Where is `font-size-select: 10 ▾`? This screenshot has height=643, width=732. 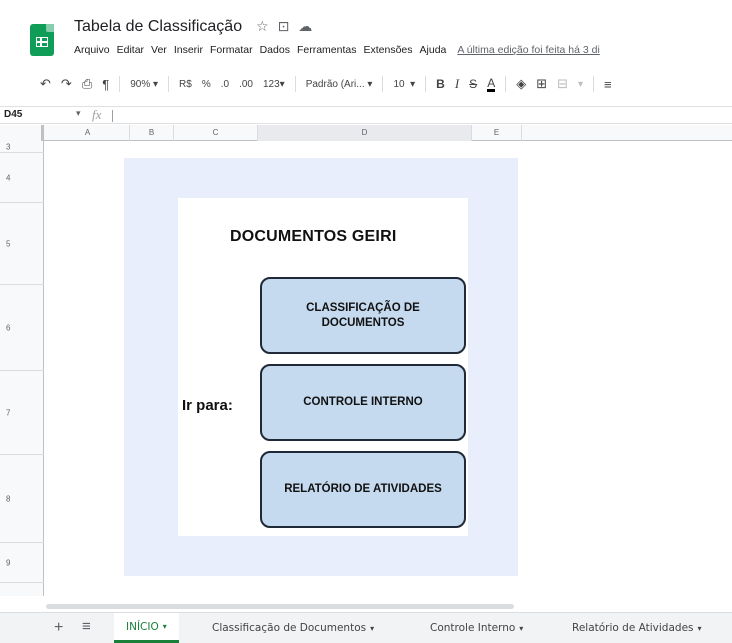 font-size-select: 10 ▾ is located at coordinates (404, 84).